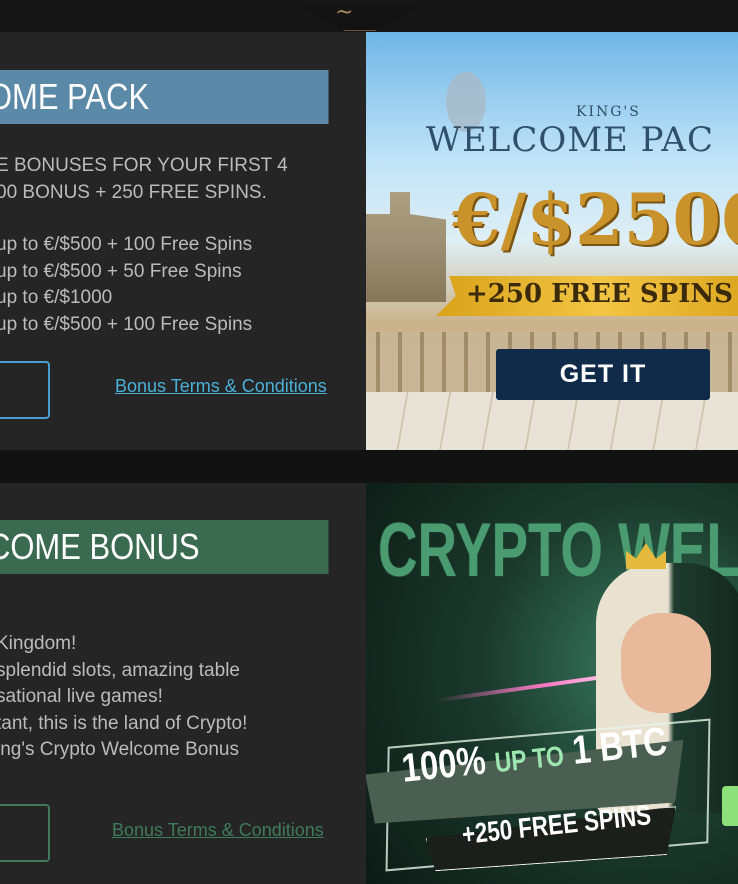 This screenshot has width=738, height=884. What do you see at coordinates (120, 670) in the screenshot?
I see `description-line: splendid slots, amazing table` at bounding box center [120, 670].